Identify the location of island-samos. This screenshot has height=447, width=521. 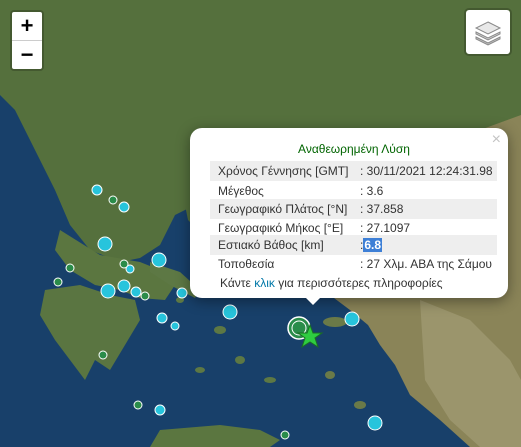
(335, 322).